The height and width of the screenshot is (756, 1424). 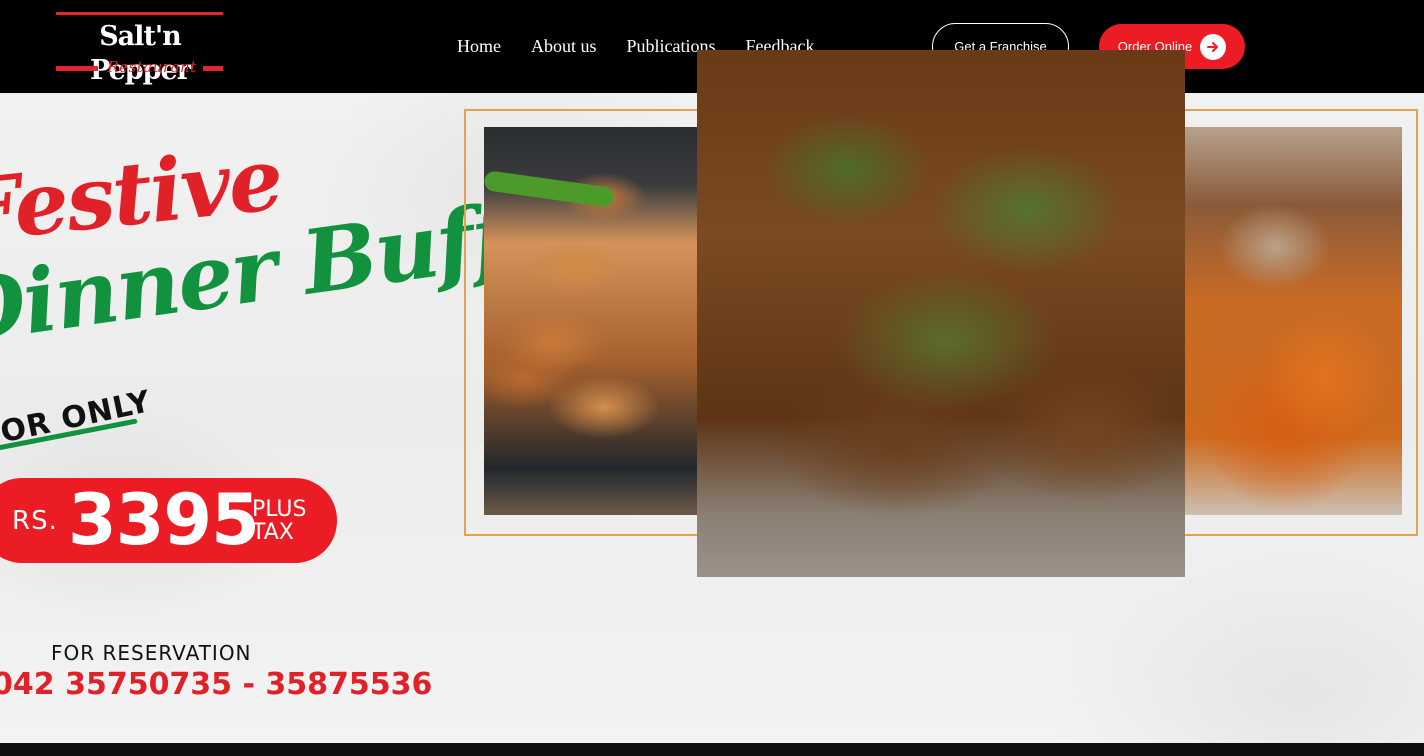 What do you see at coordinates (216, 684) in the screenshot?
I see `reservation-phone: 042 35750735 - 35875536` at bounding box center [216, 684].